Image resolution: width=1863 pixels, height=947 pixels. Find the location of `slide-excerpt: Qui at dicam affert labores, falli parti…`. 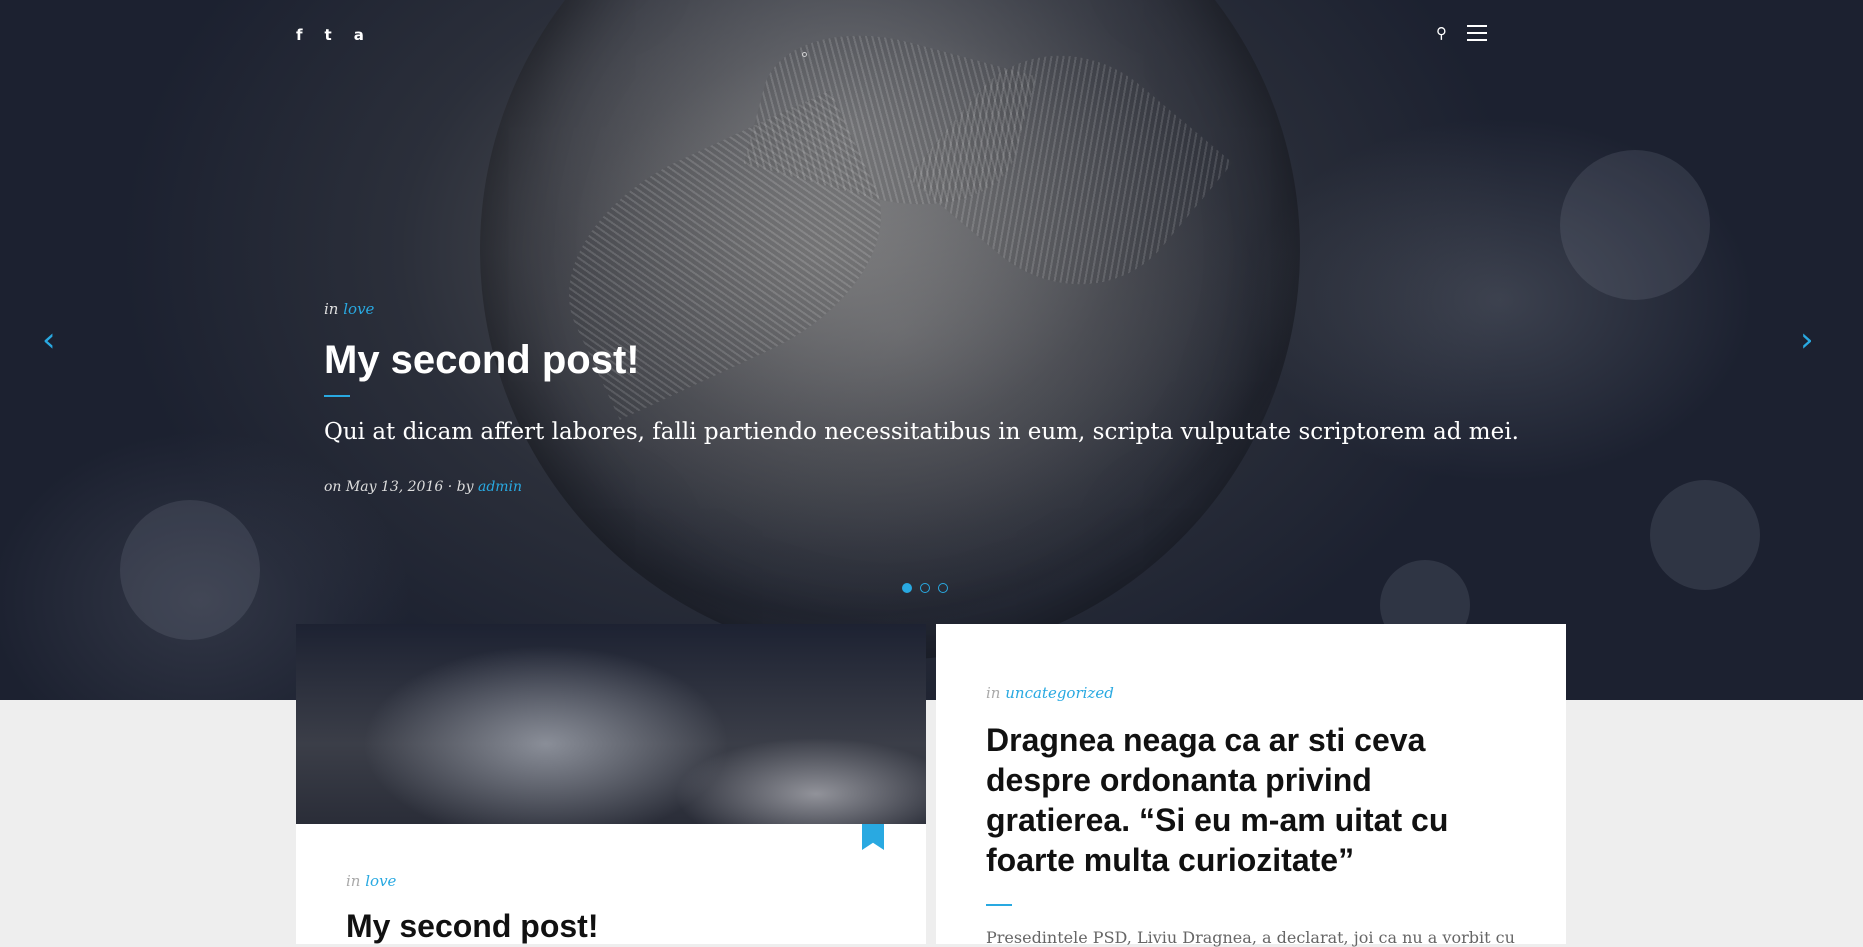

slide-excerpt: Qui at dicam affert labores, falli parti… is located at coordinates (921, 432).